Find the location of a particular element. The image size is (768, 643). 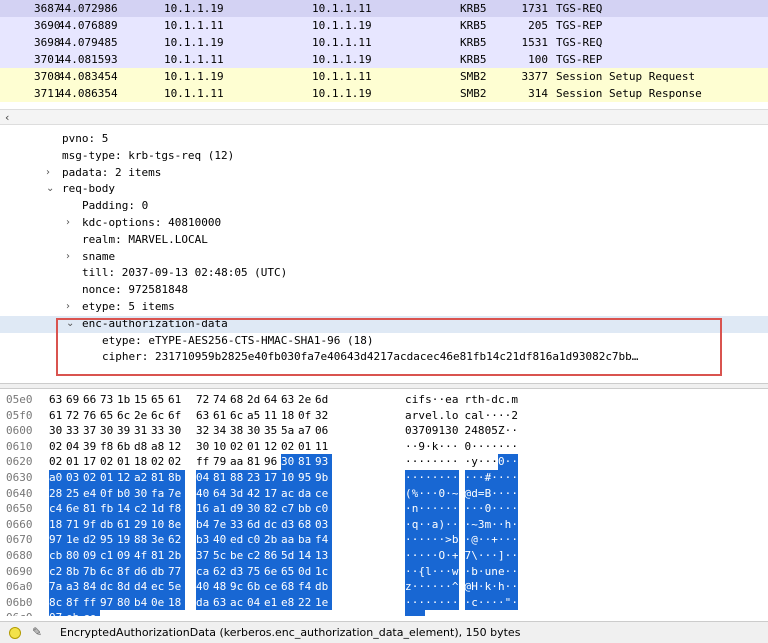

hex-ascii: ········ ·y···0·· is located at coordinates (461, 462).